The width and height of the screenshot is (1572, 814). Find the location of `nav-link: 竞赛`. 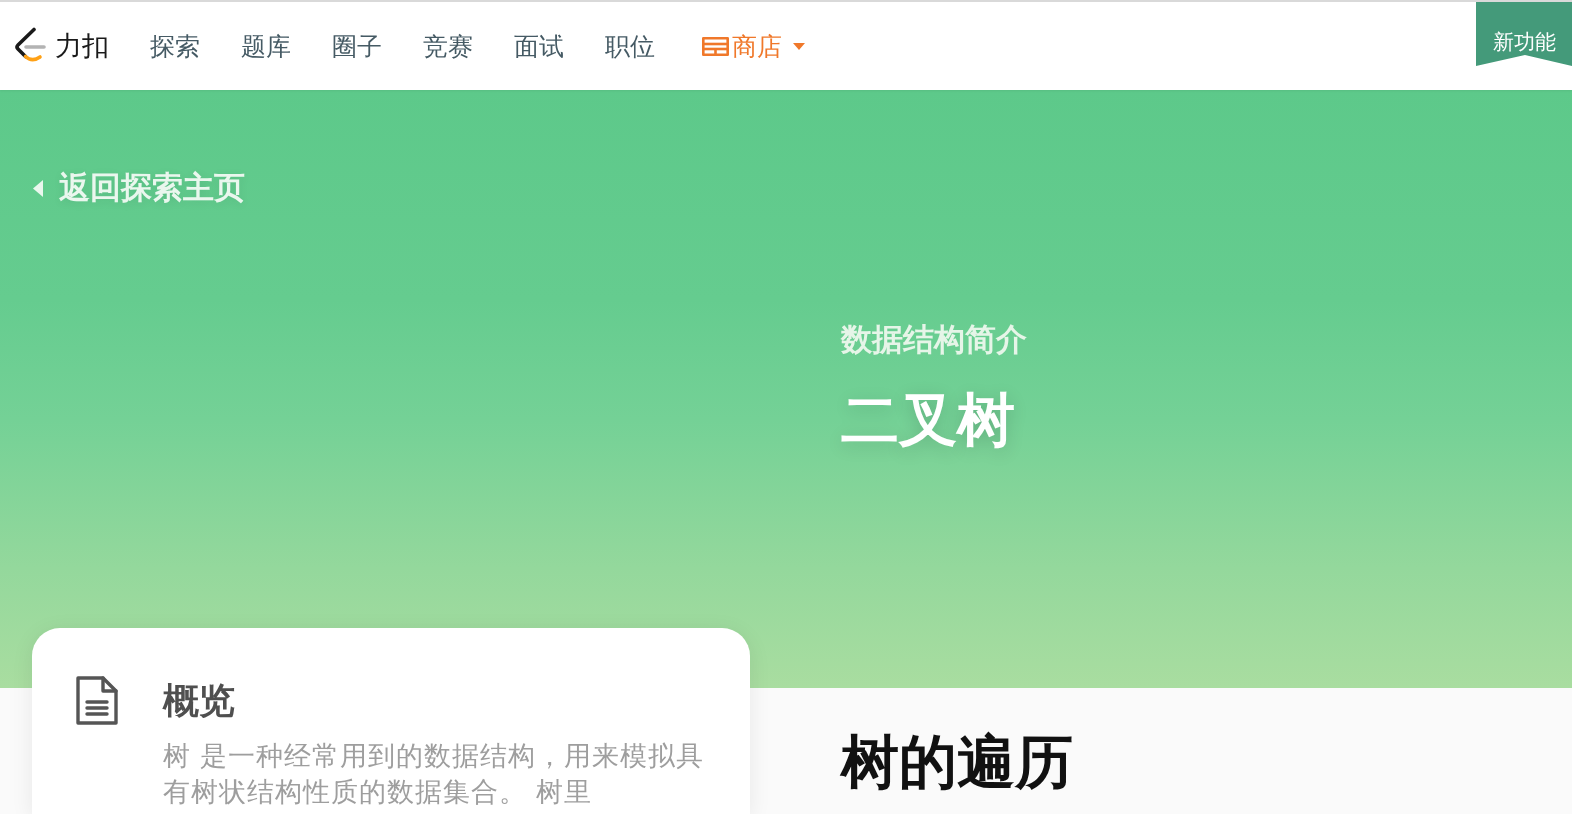

nav-link: 竞赛 is located at coordinates (448, 46).